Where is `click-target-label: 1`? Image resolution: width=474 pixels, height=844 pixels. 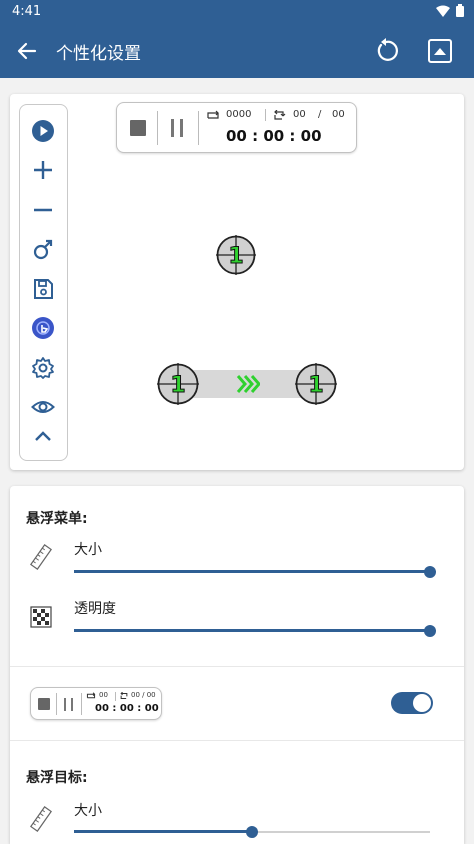
click-target-label: 1 is located at coordinates (235, 256).